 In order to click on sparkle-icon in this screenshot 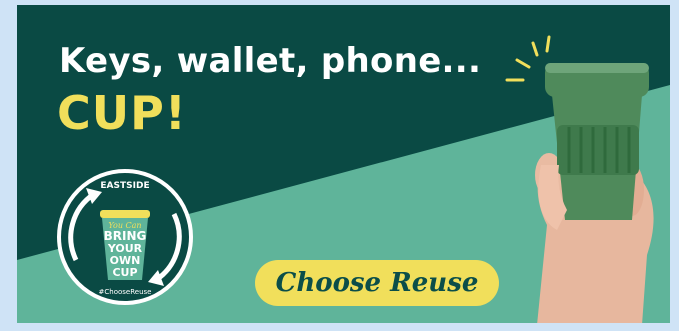, I will do `click(528, 58)`.